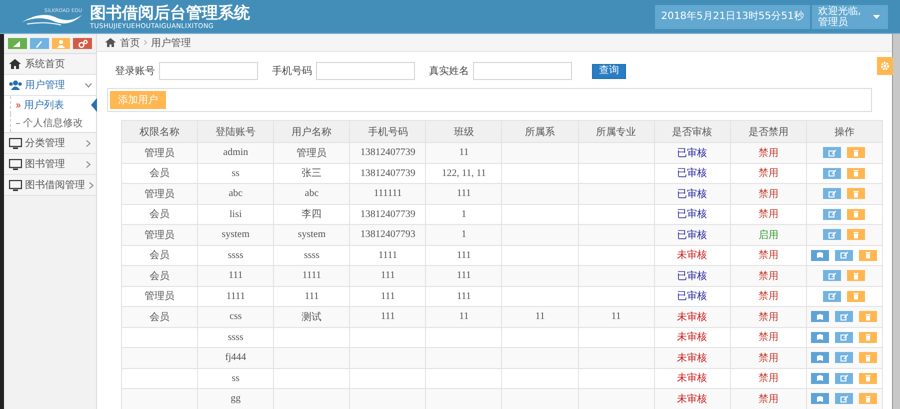 Image resolution: width=900 pixels, height=409 pixels. Describe the element at coordinates (45, 164) in the screenshot. I see `menu-label: 图书管理` at that location.